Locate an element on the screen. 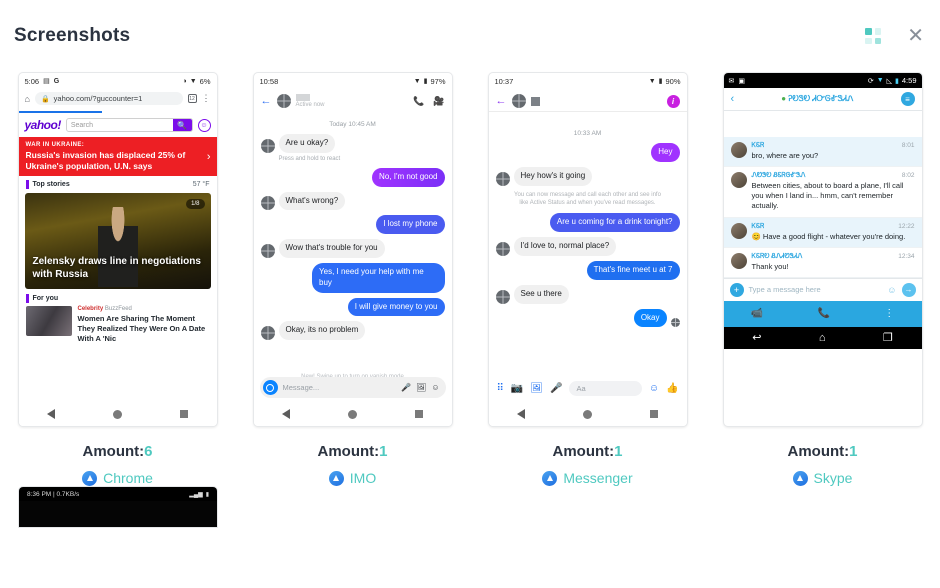  thumbs-up-icon: 👍 is located at coordinates (672, 388).